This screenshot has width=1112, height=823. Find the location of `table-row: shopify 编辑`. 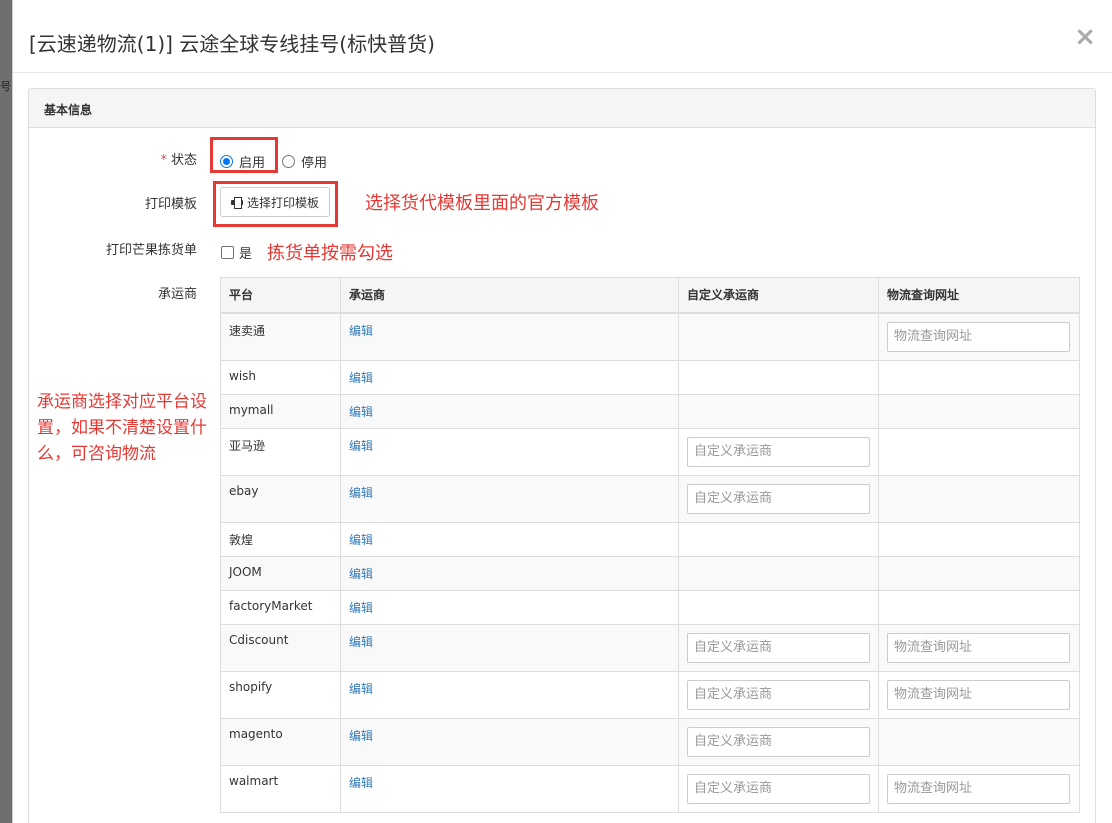

table-row: shopify 编辑 is located at coordinates (650, 694).